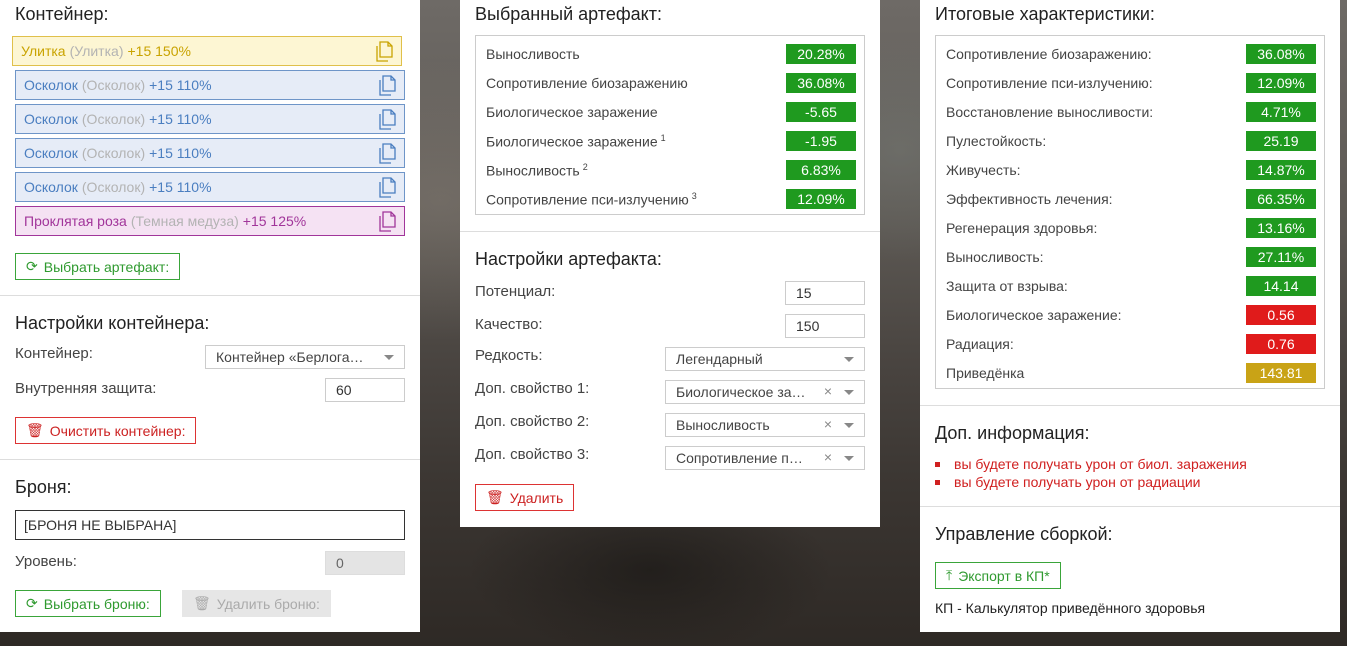 Image resolution: width=1347 pixels, height=646 pixels. What do you see at coordinates (1131, 286) in the screenshot?
I see `total-stat-row: Защита от взрыва: 14.14` at bounding box center [1131, 286].